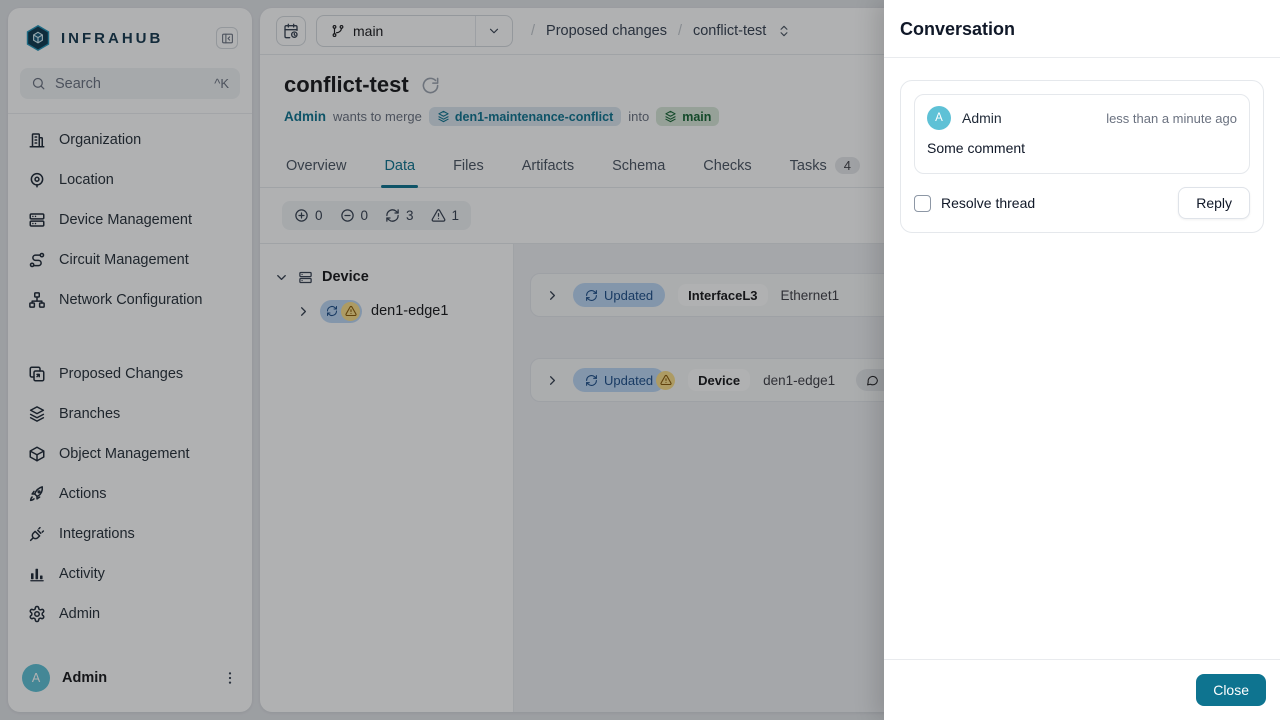 The width and height of the screenshot is (1280, 720). I want to click on resolve-thread-label: Resolve thread, so click(988, 203).